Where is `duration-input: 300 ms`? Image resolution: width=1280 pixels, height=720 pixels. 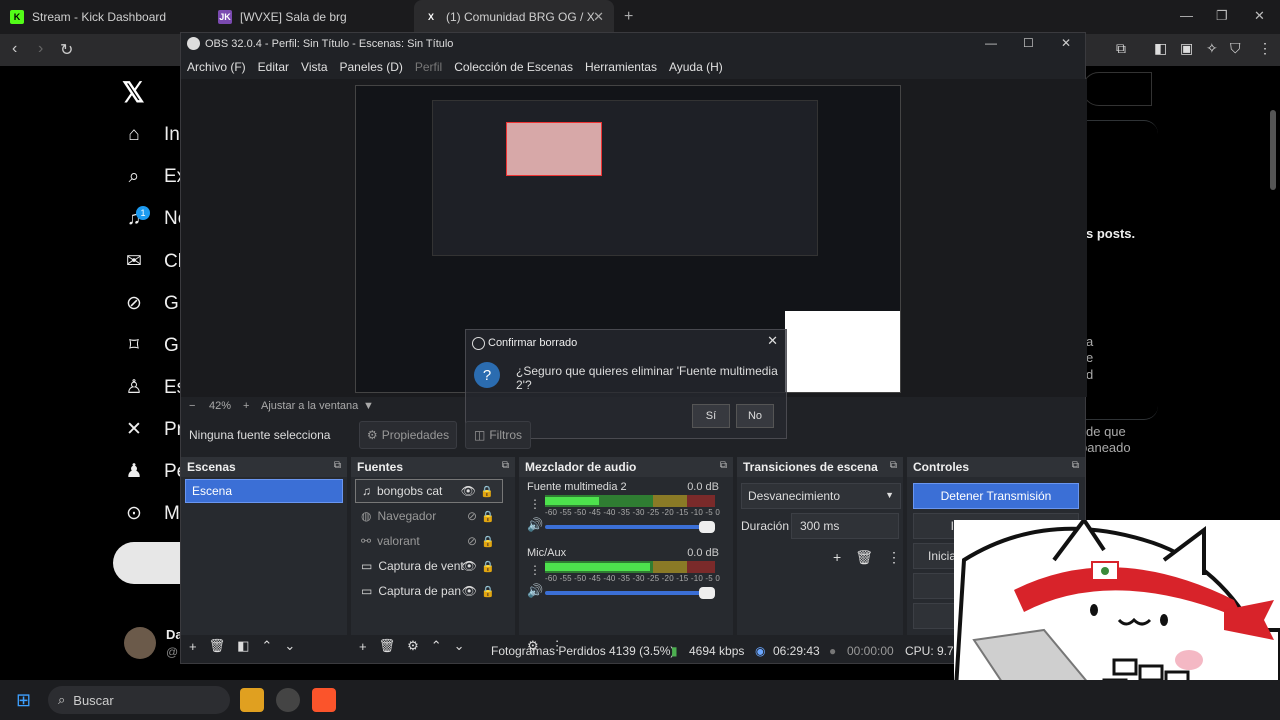 duration-input: 300 ms is located at coordinates (845, 526).